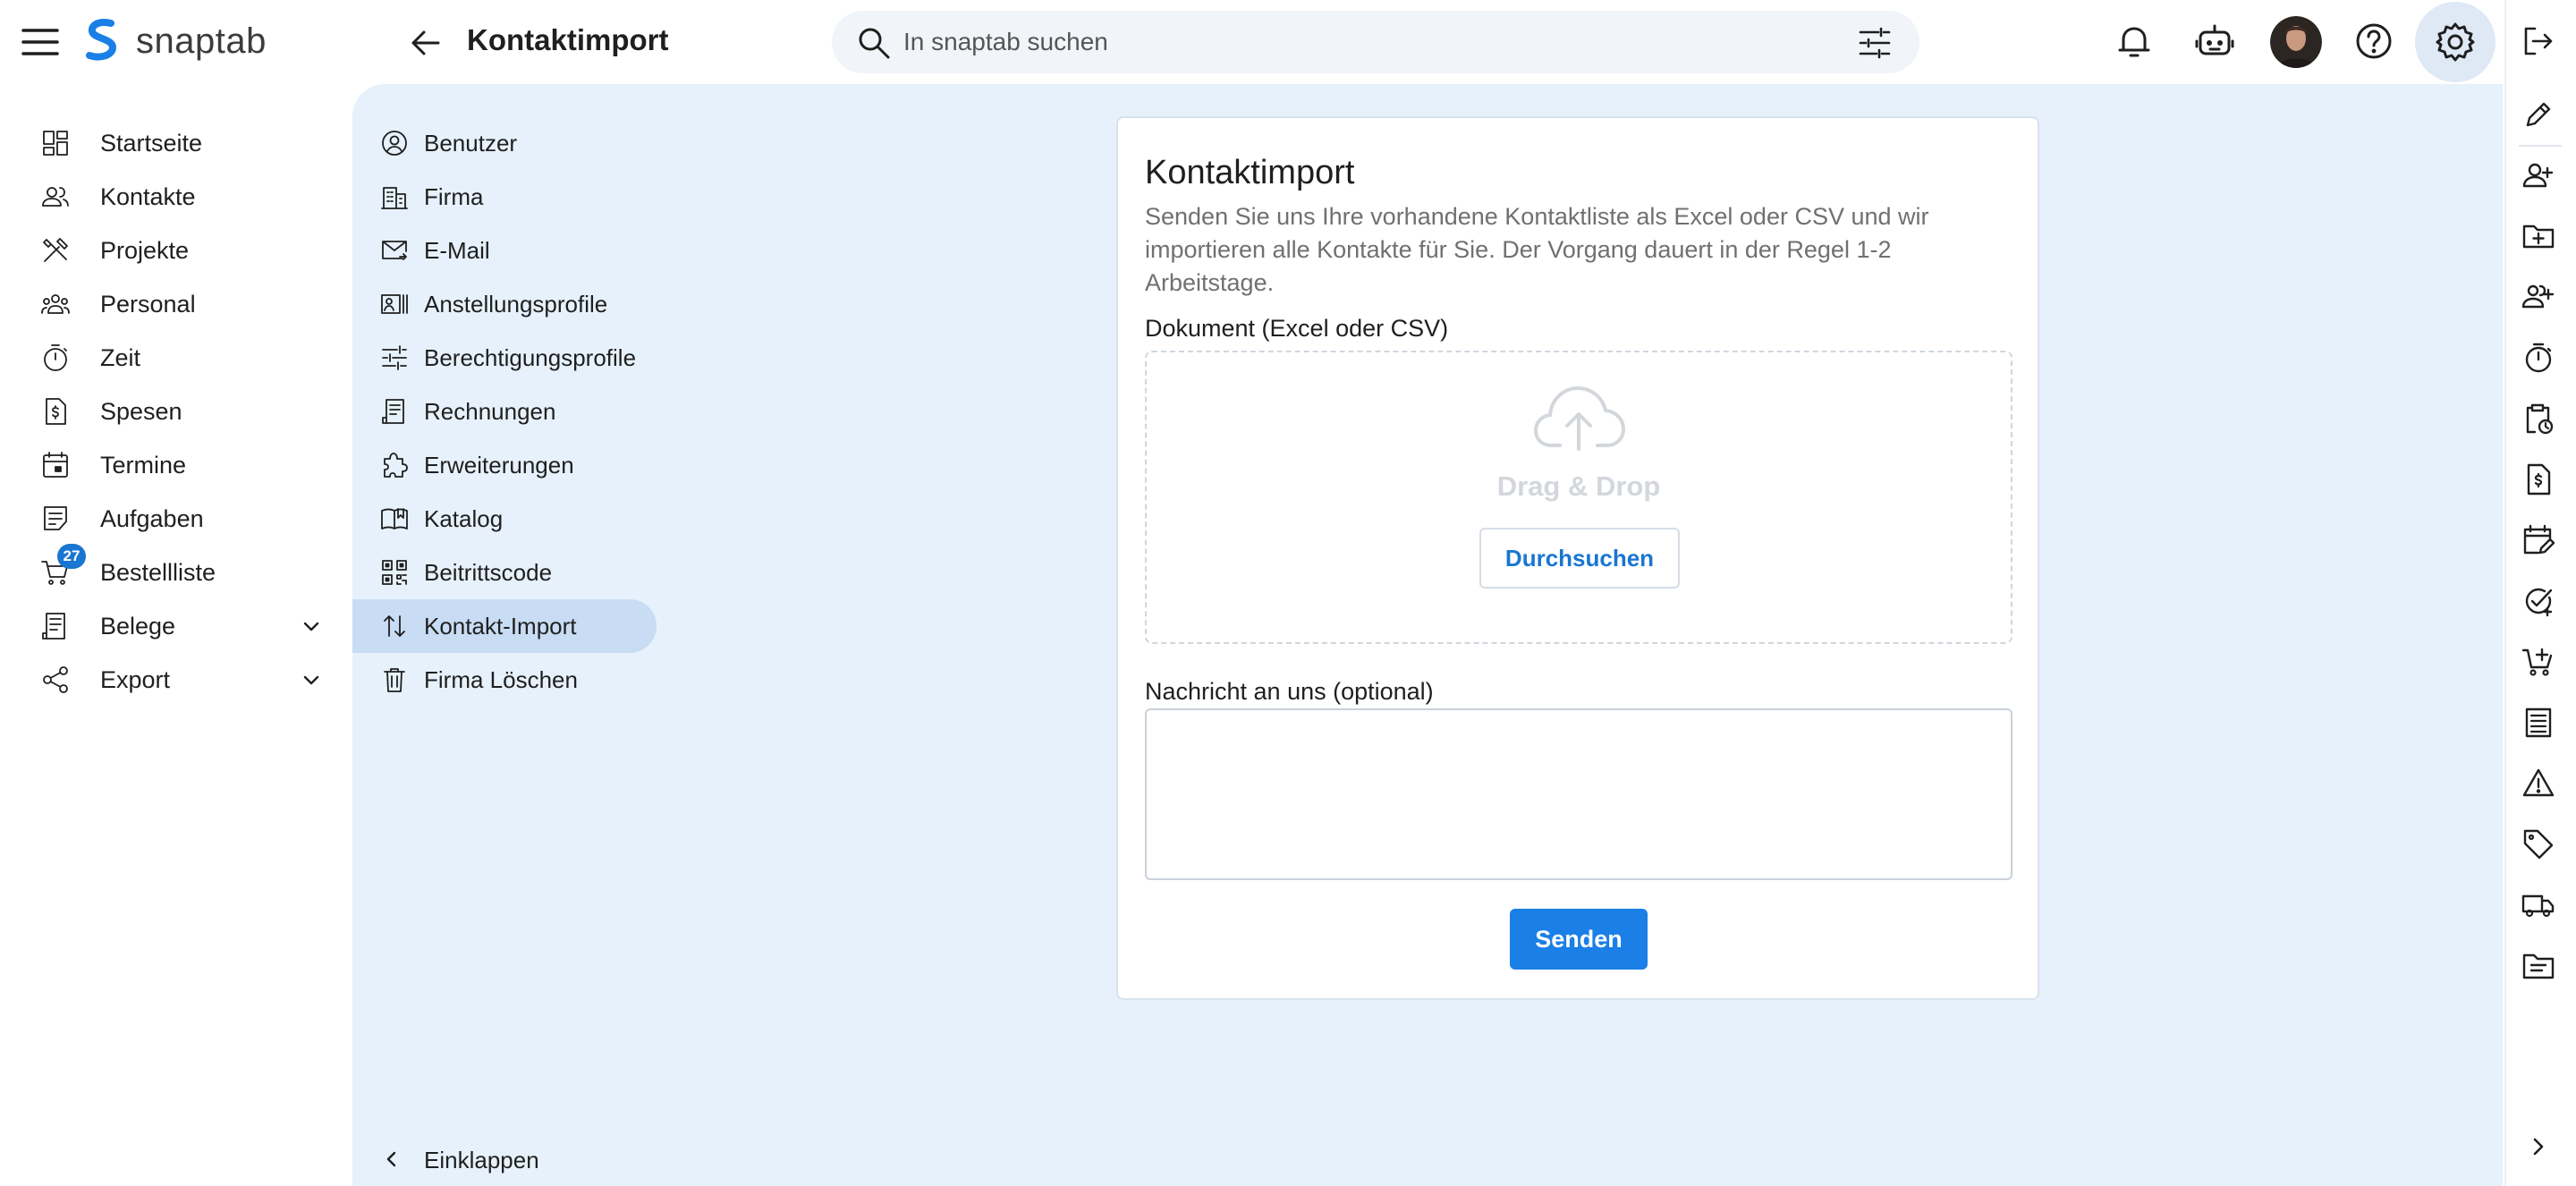 This screenshot has height=1186, width=2576. What do you see at coordinates (1578, 486) in the screenshot?
I see `dropzone-text: Drag & Drop` at bounding box center [1578, 486].